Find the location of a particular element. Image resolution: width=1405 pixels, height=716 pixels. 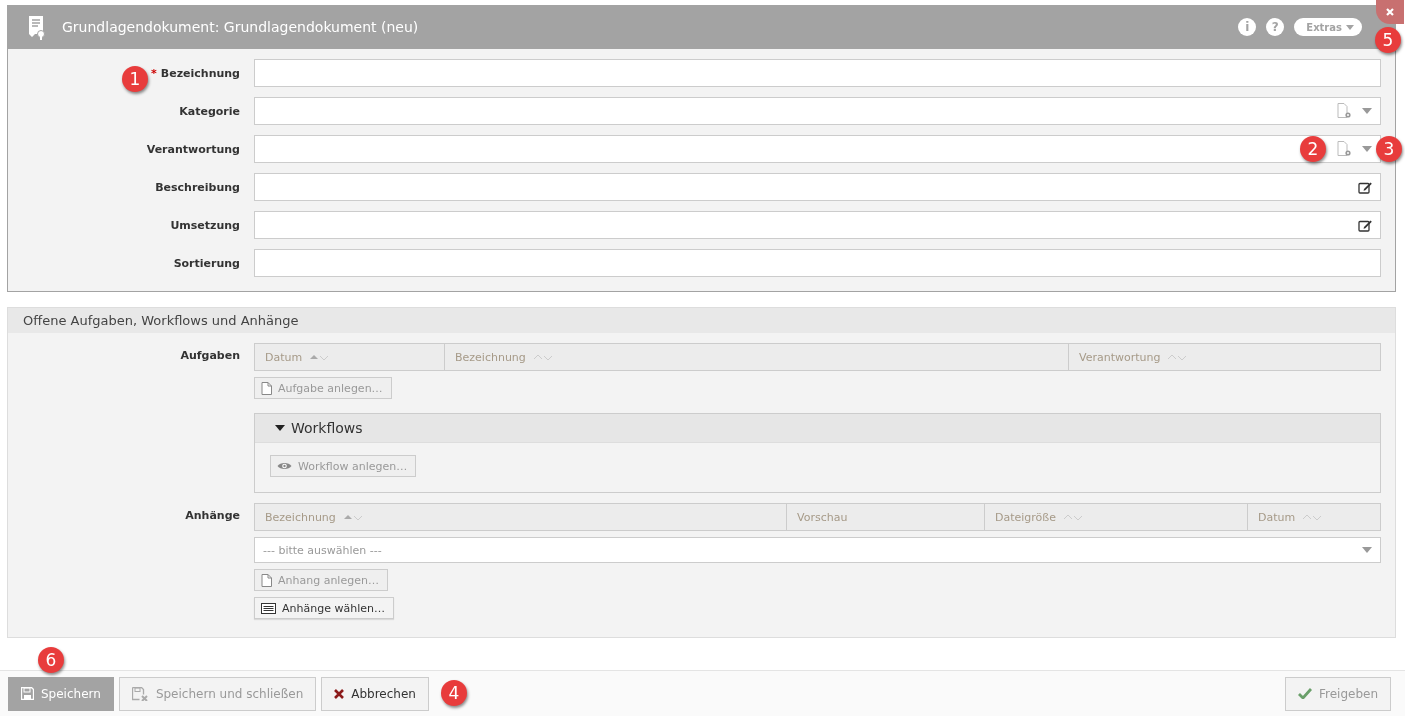

floppy-icon is located at coordinates (27, 693).